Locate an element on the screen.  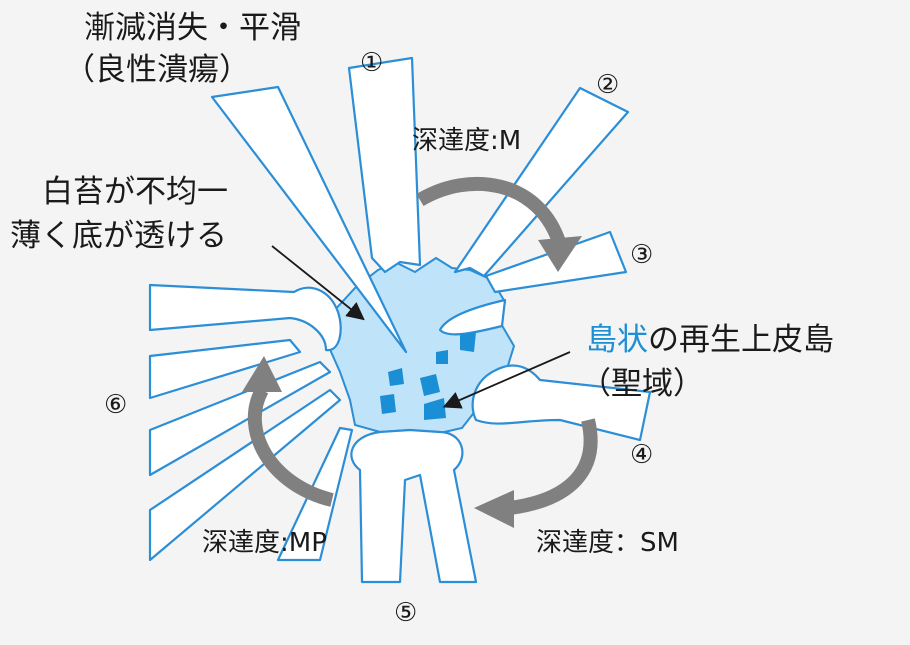
curved-arrow-icon is located at coordinates (536, 473).